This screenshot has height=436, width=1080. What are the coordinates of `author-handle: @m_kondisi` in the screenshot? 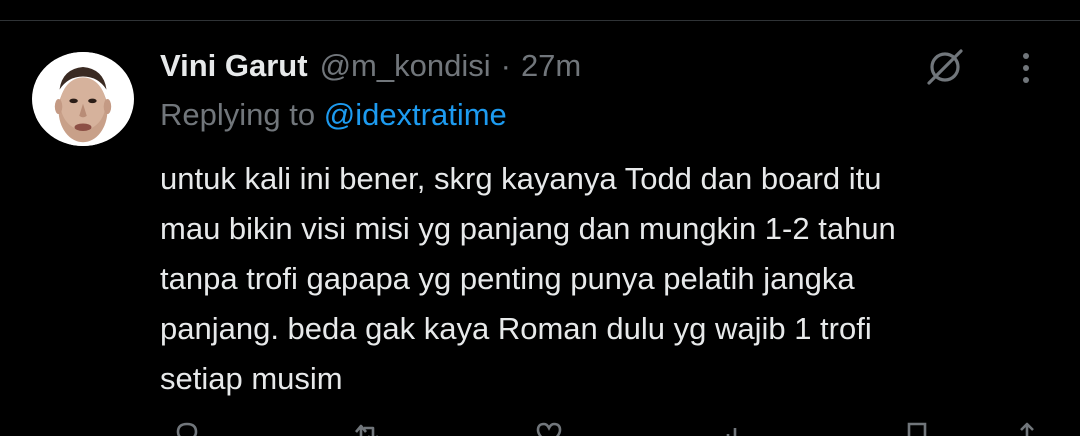 It's located at (405, 66).